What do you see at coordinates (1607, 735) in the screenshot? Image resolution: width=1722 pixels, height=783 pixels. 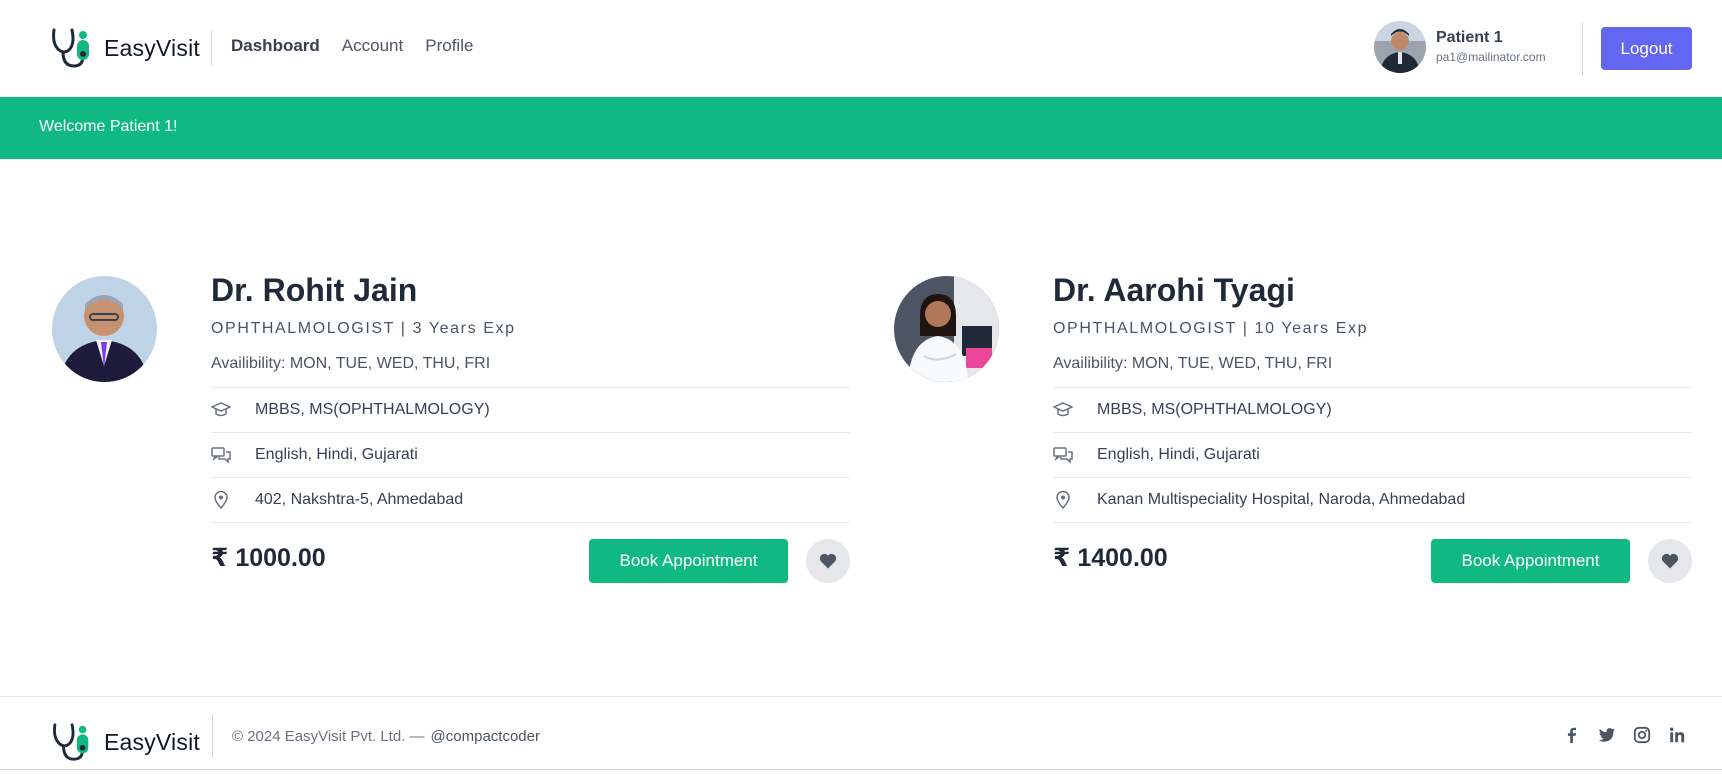 I see `twitter-icon` at bounding box center [1607, 735].